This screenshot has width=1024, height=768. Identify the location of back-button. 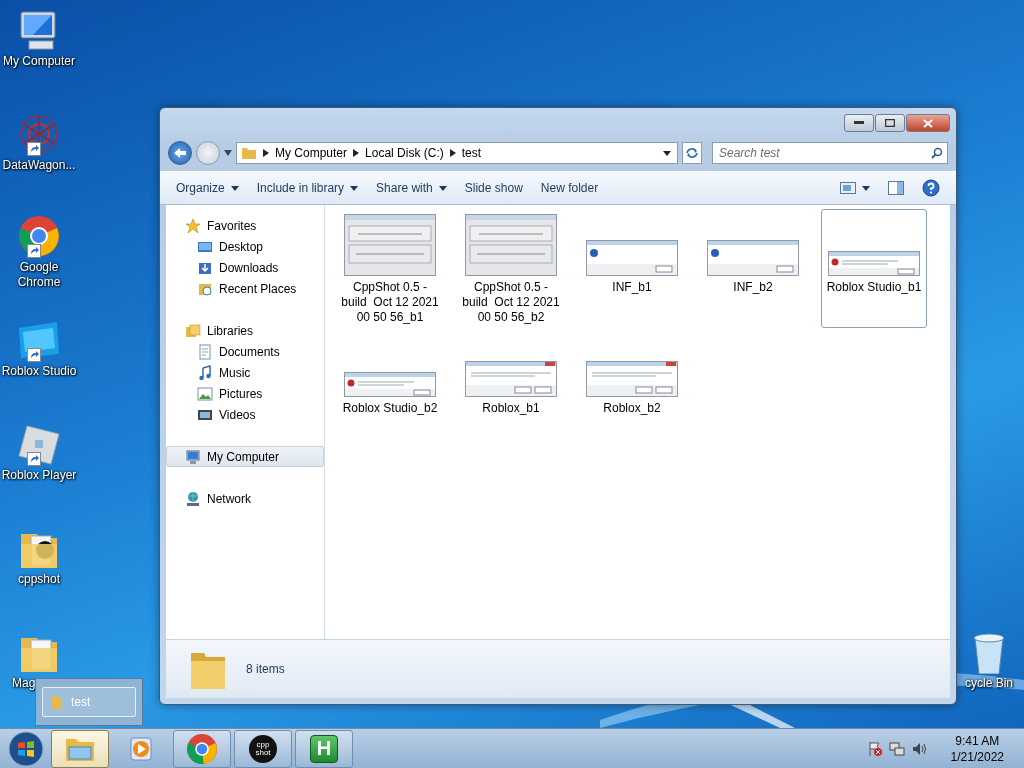
(180, 153).